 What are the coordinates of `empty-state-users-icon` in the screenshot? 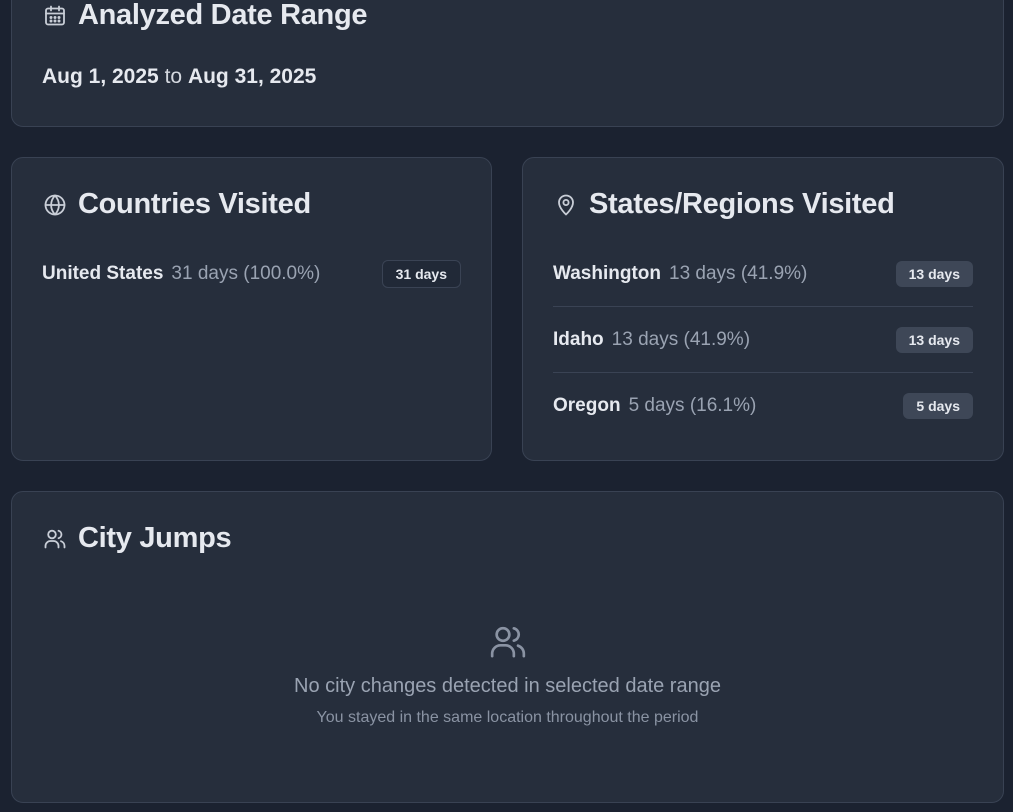 It's located at (507, 642).